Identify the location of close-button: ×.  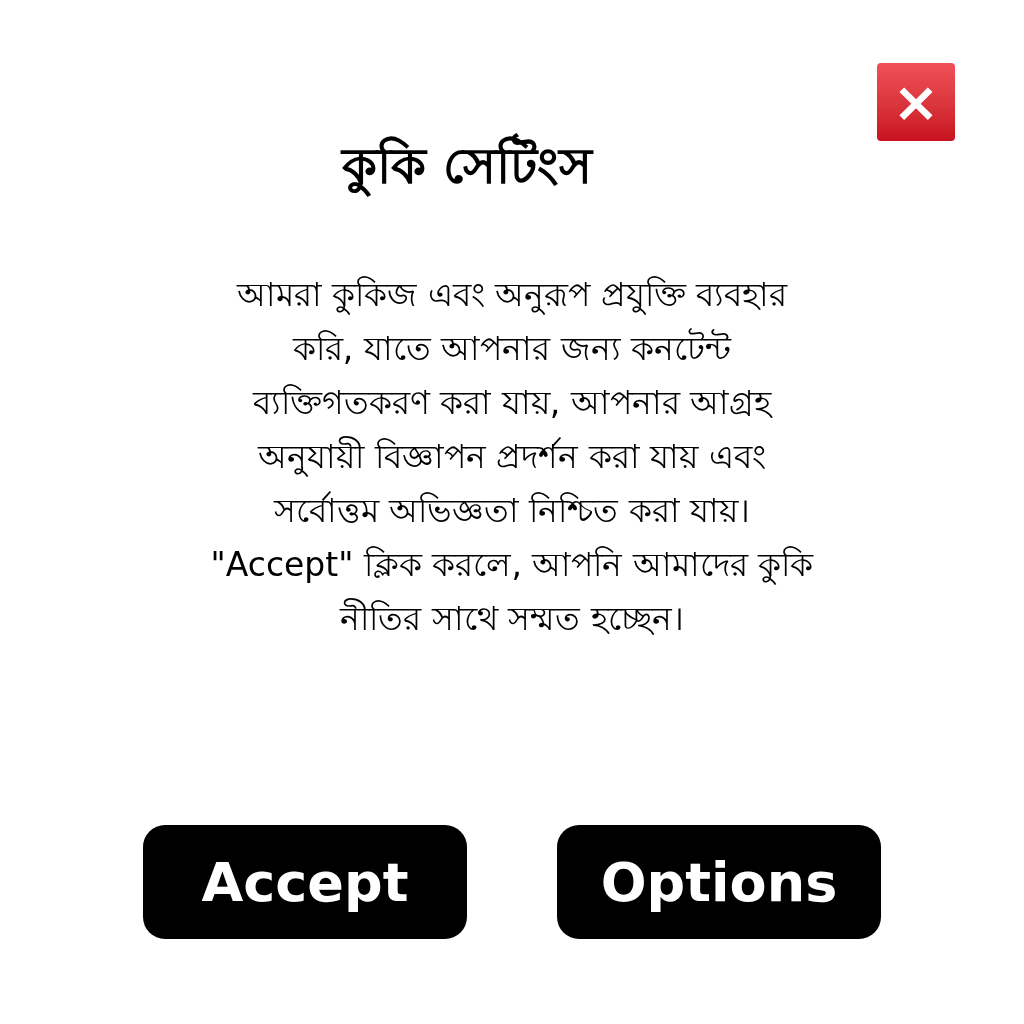
(916, 102).